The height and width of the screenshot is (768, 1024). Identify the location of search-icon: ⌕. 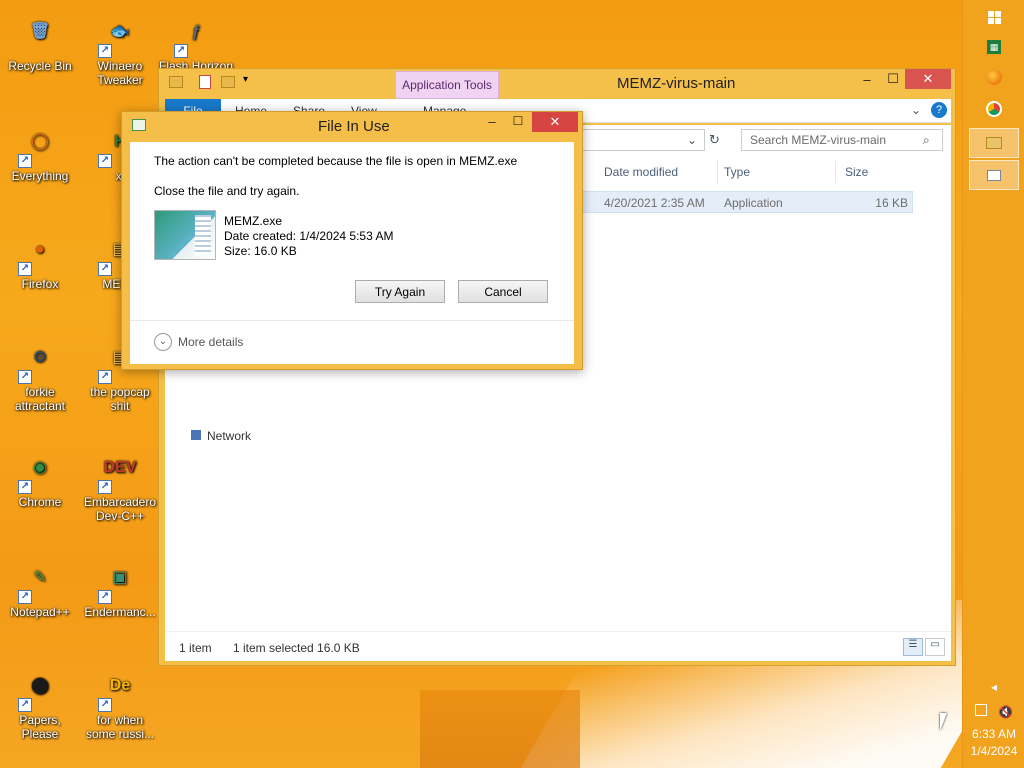
(926, 140).